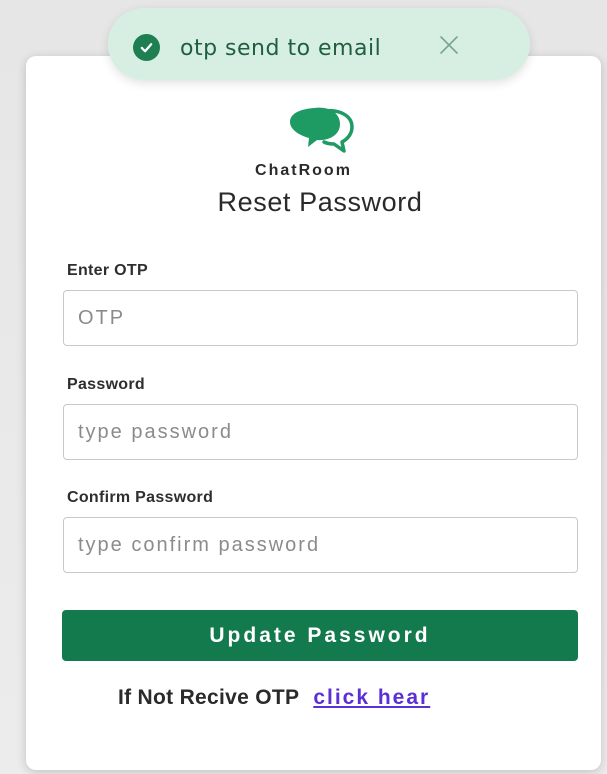 The width and height of the screenshot is (607, 774). I want to click on page-title: Reset Password, so click(320, 202).